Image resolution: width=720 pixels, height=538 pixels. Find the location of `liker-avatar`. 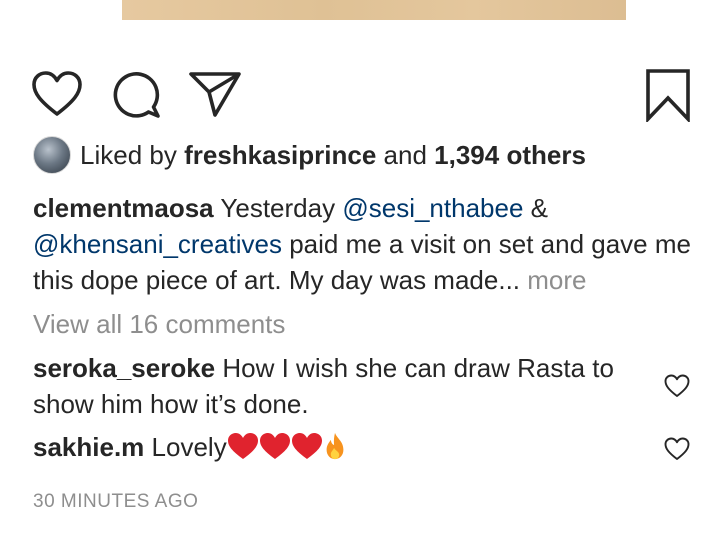

liker-avatar is located at coordinates (52, 155).